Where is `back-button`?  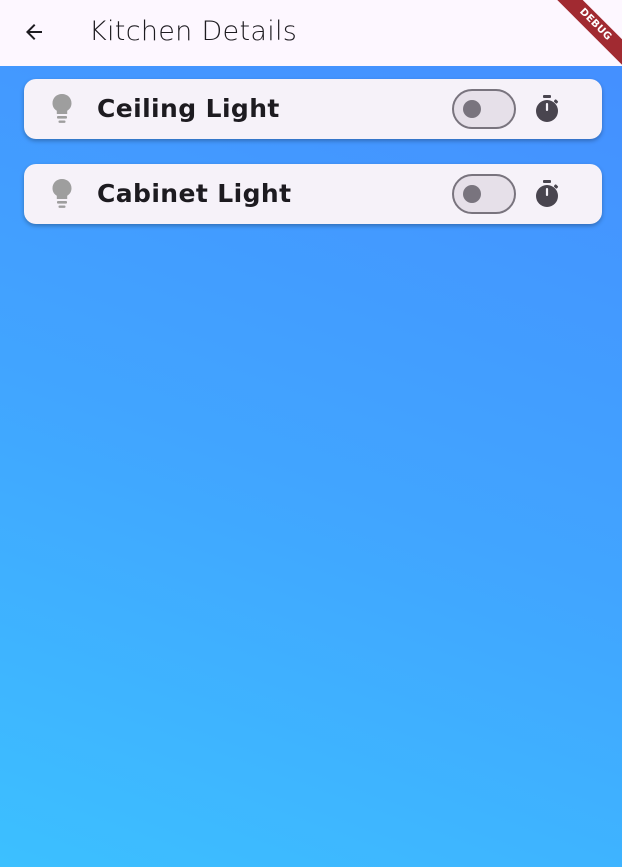
back-button is located at coordinates (34, 32).